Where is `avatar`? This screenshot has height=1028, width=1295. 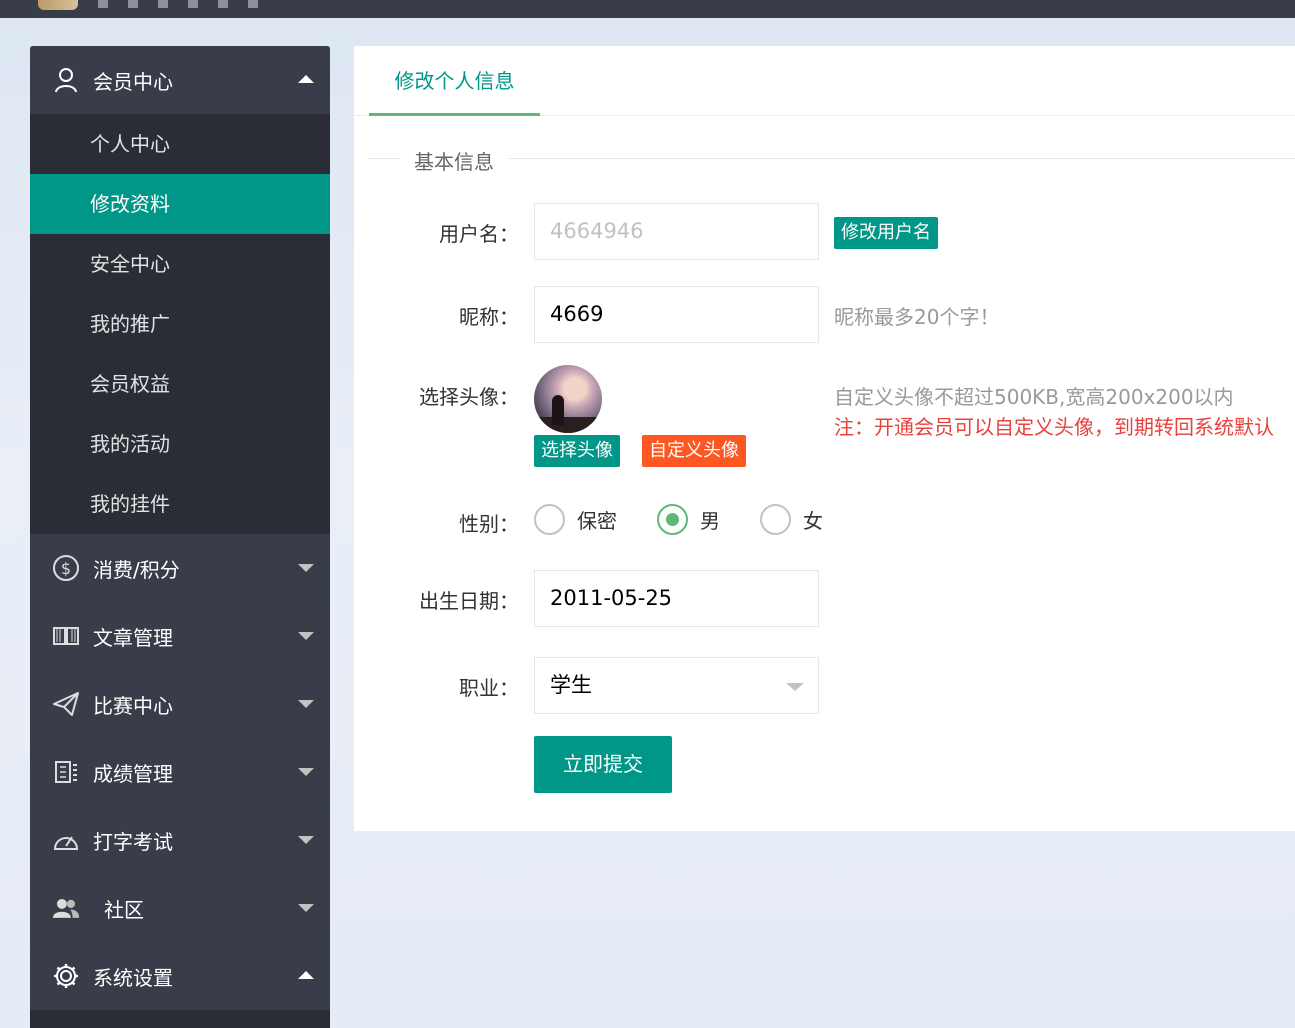 avatar is located at coordinates (568, 399).